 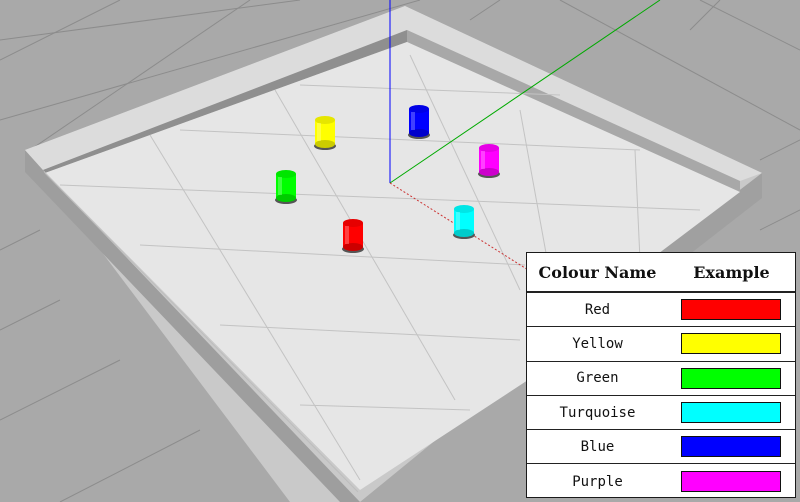 I want to click on legend-row-blue: Blue, so click(x=661, y=447).